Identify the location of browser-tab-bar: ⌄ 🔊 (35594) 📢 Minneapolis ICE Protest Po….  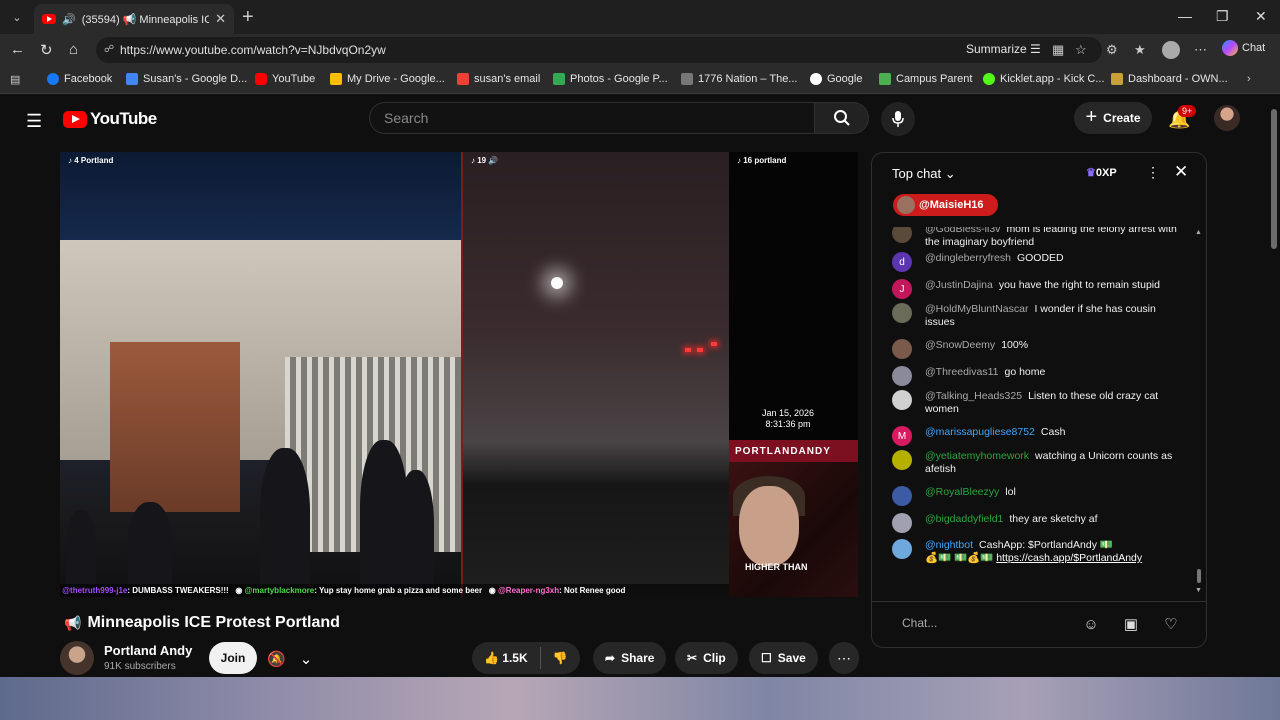
(640, 17).